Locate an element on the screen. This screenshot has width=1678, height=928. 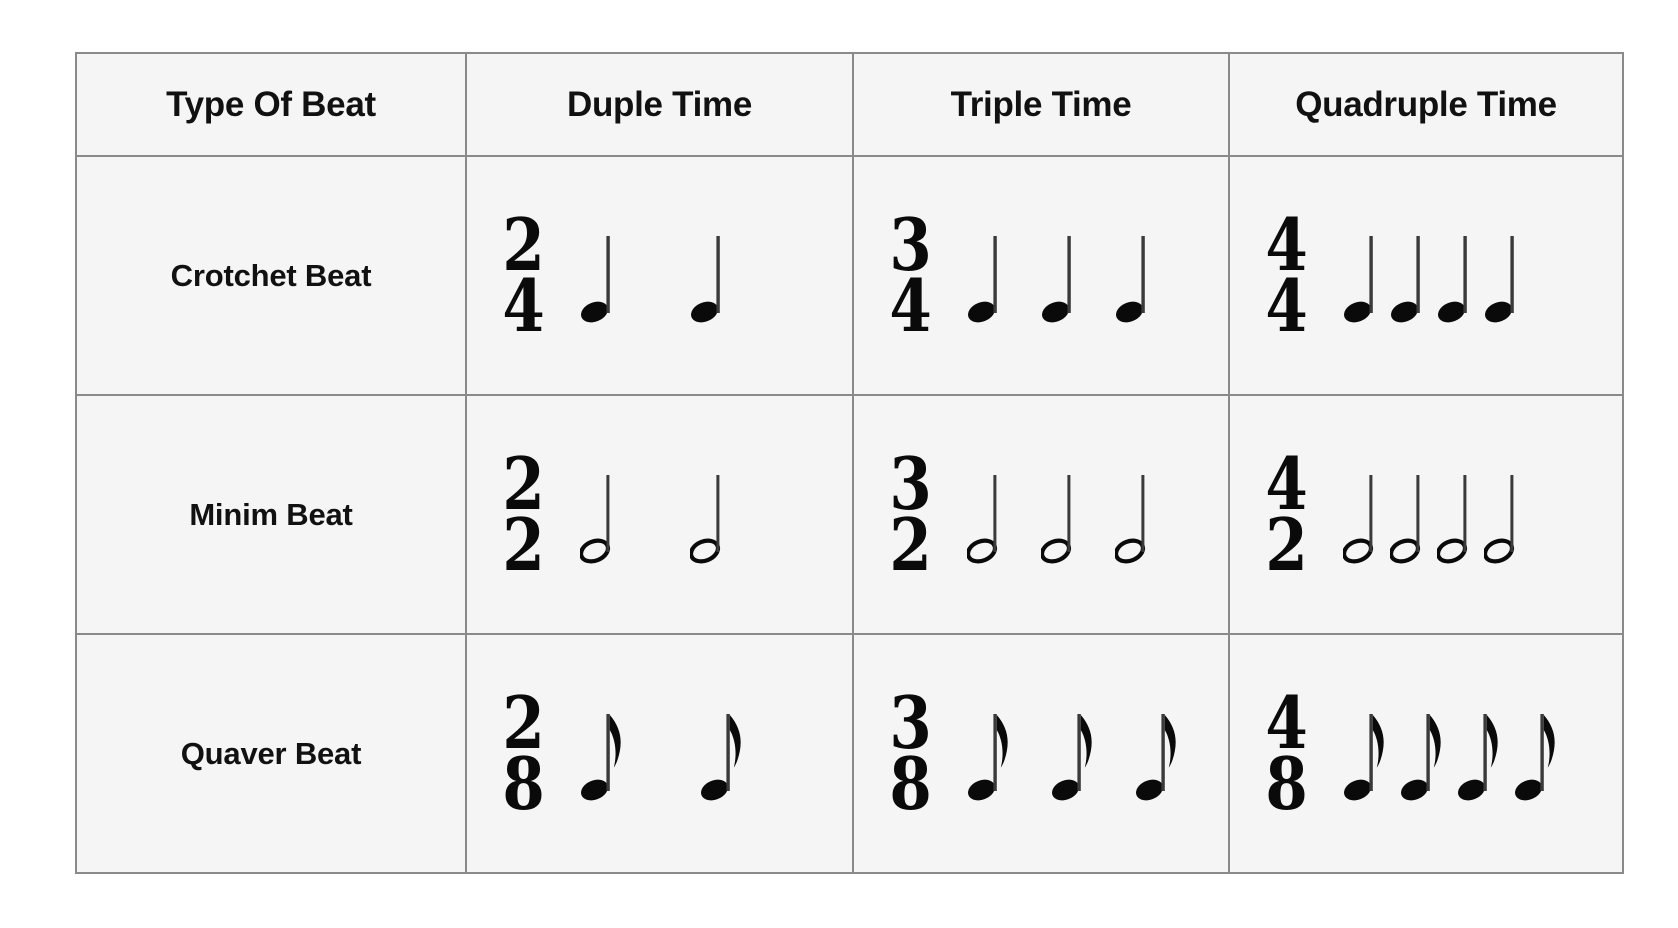
notation-cell-2-2: 22 is located at coordinates (659, 514).